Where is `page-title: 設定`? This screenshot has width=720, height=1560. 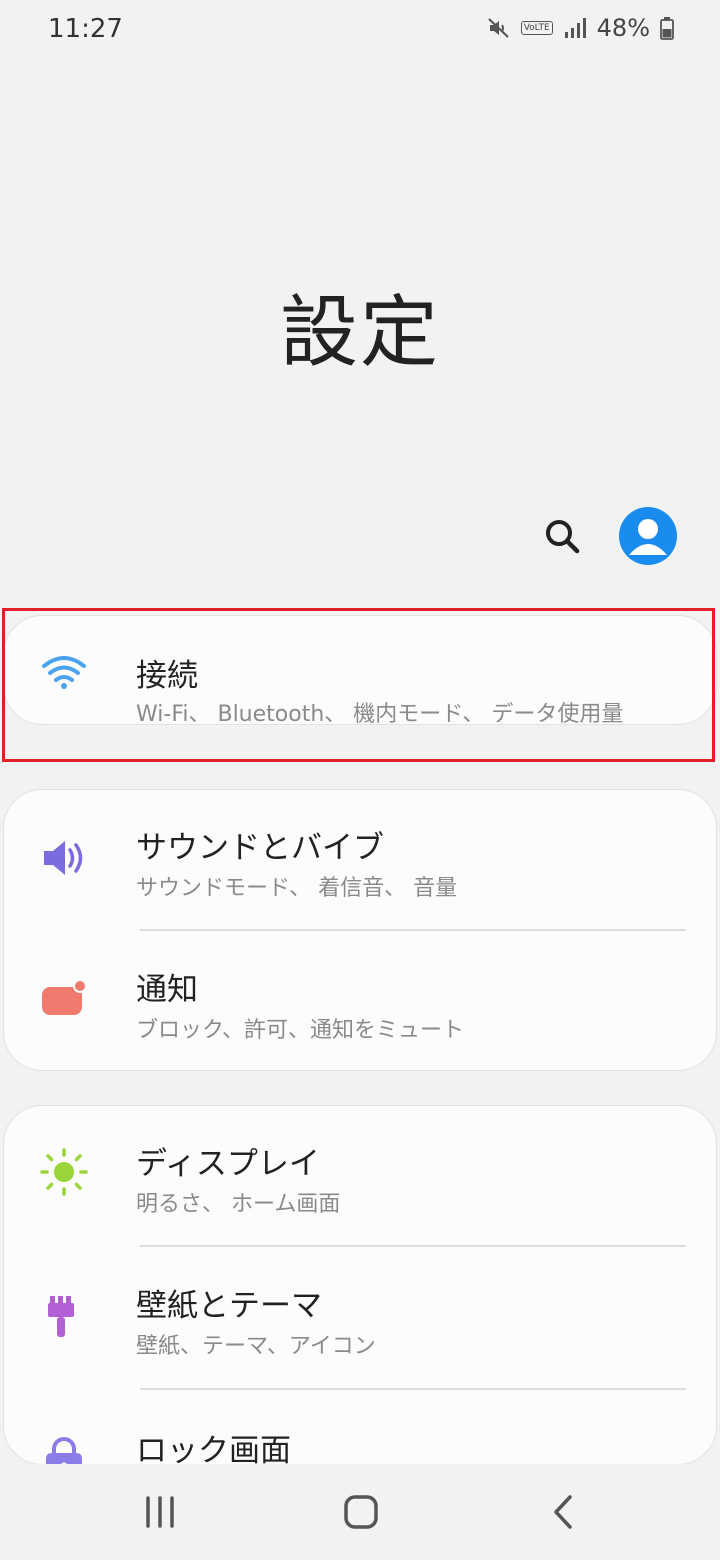 page-title: 設定 is located at coordinates (359, 333).